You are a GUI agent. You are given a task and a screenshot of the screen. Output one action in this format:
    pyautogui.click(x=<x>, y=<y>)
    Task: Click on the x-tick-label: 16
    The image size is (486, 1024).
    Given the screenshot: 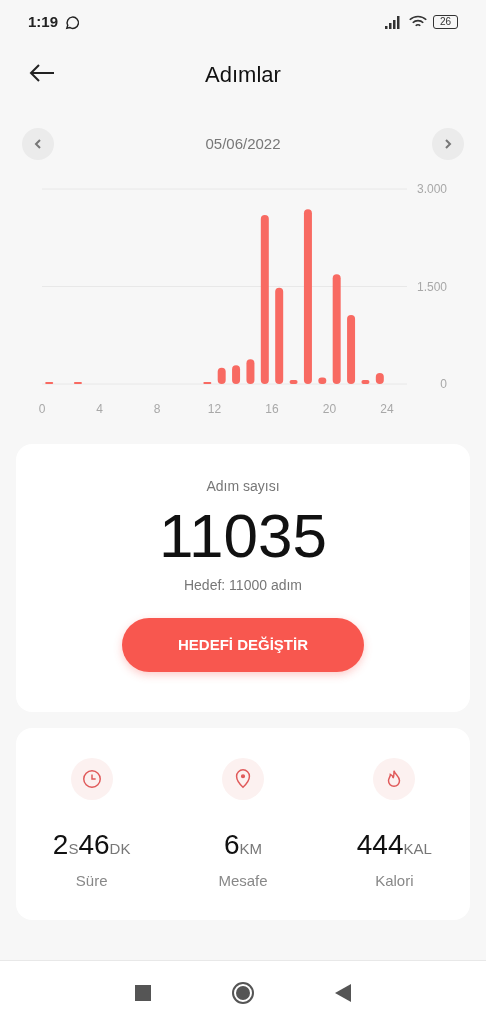 What is the action you would take?
    pyautogui.click(x=272, y=409)
    